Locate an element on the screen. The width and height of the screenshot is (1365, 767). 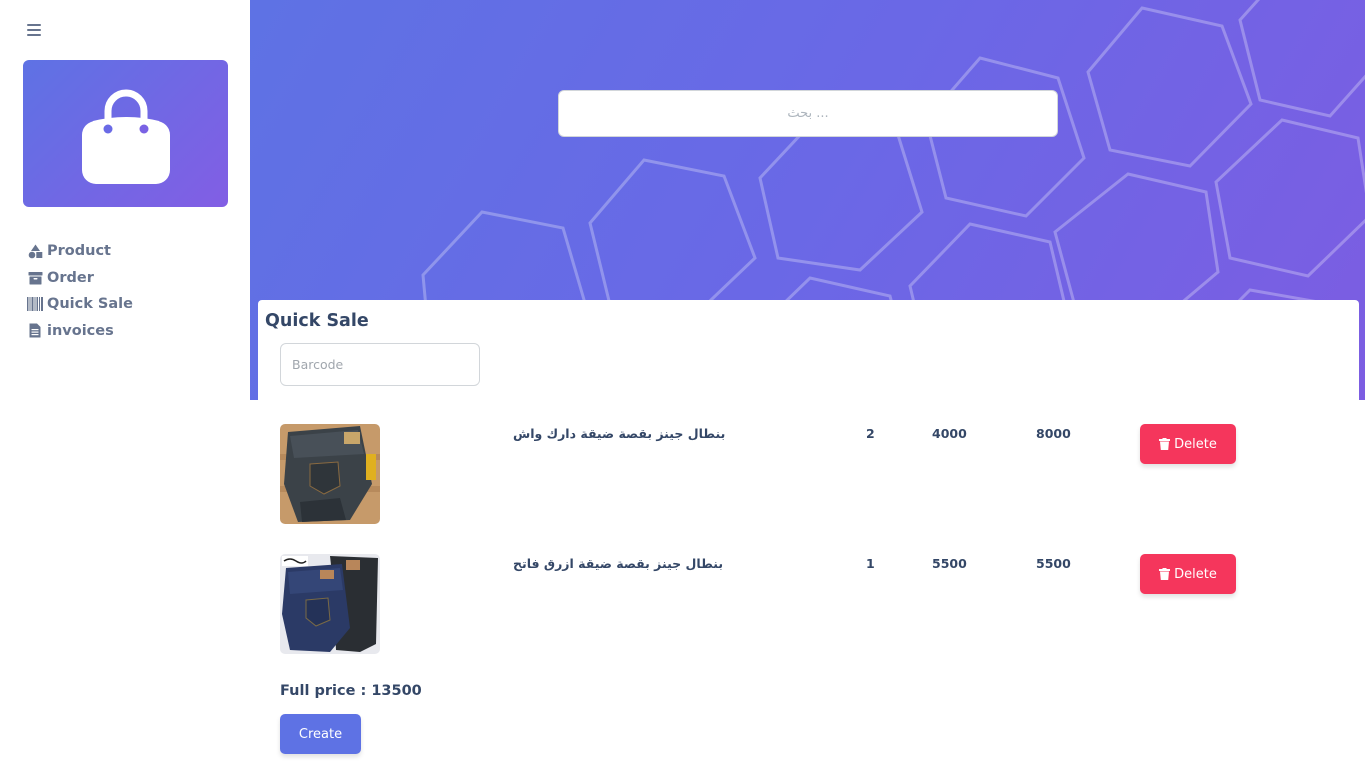
unit-price: 4000 is located at coordinates (949, 433).